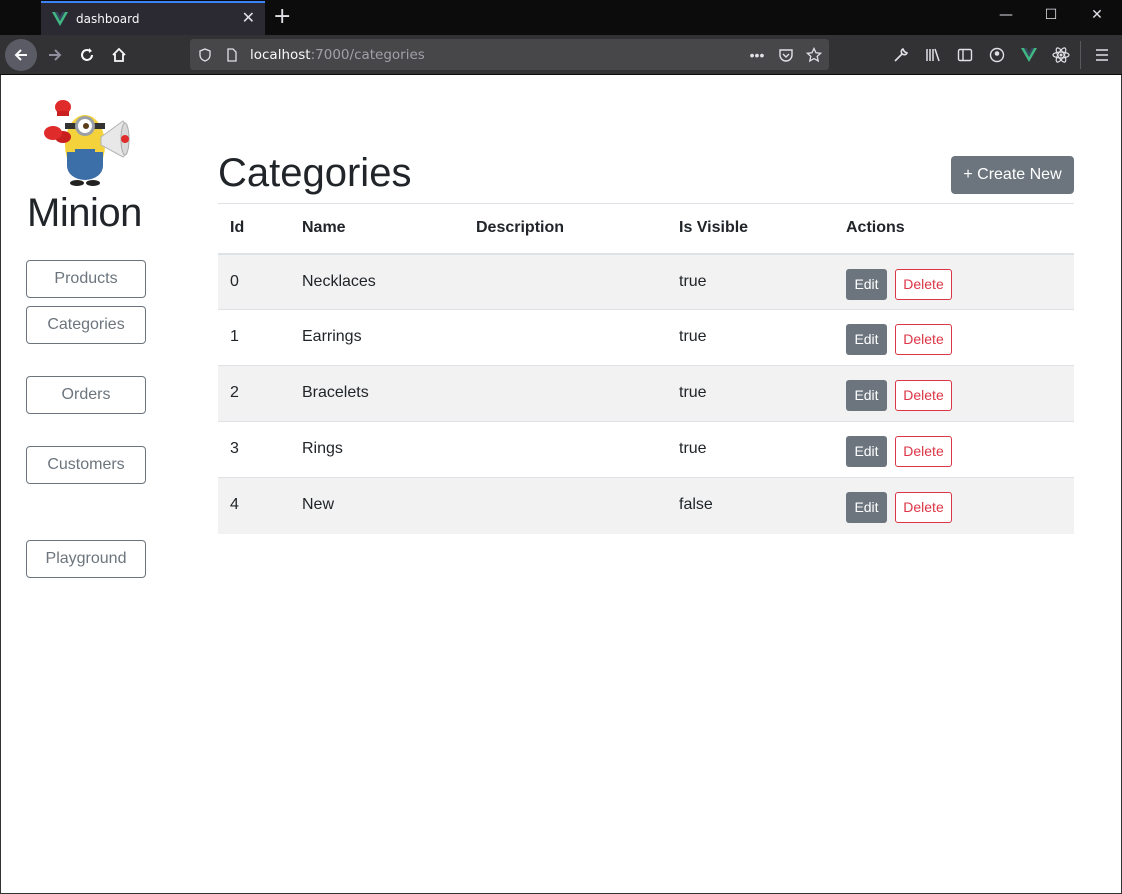 The height and width of the screenshot is (894, 1122). Describe the element at coordinates (757, 55) in the screenshot. I see `more-actions-icon: •••` at that location.